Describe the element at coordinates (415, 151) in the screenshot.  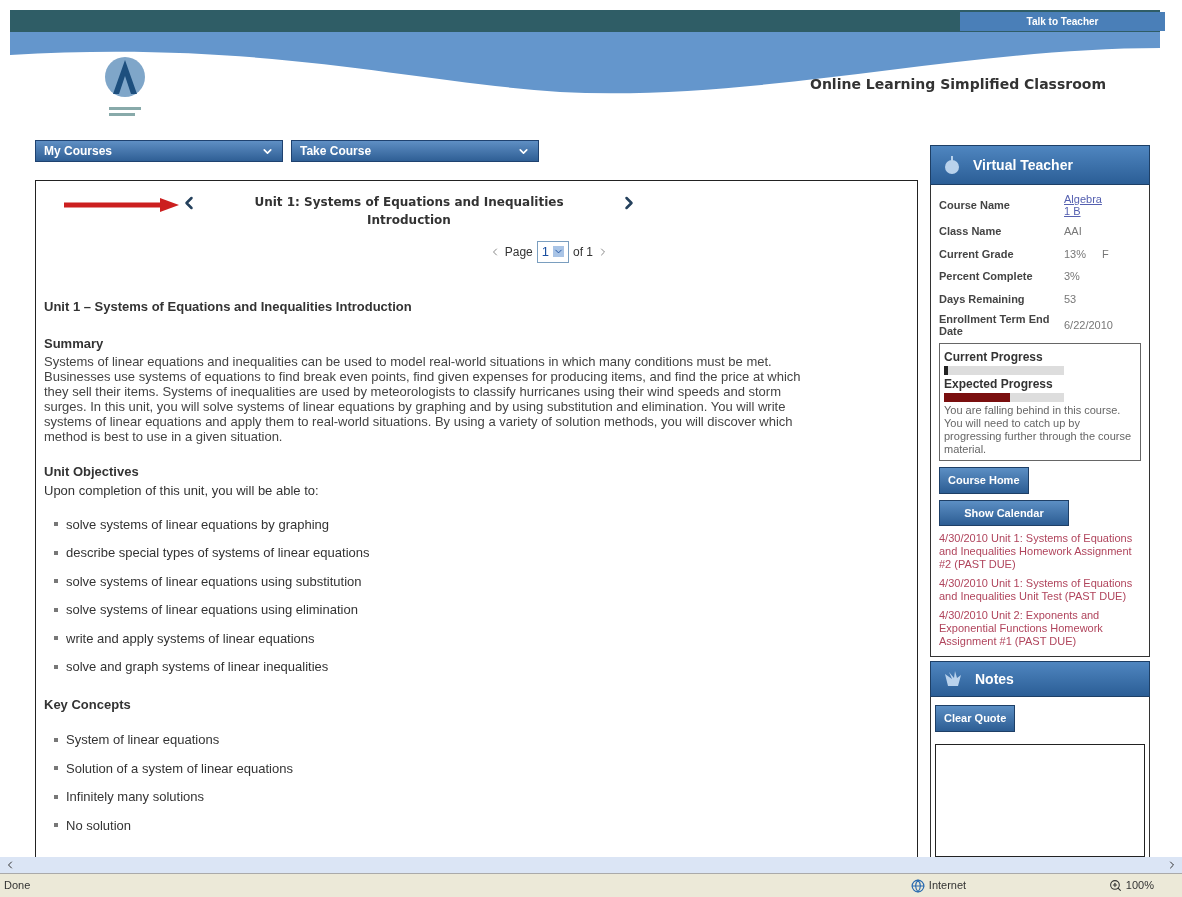
I see `course-dropdown: Take Course` at that location.